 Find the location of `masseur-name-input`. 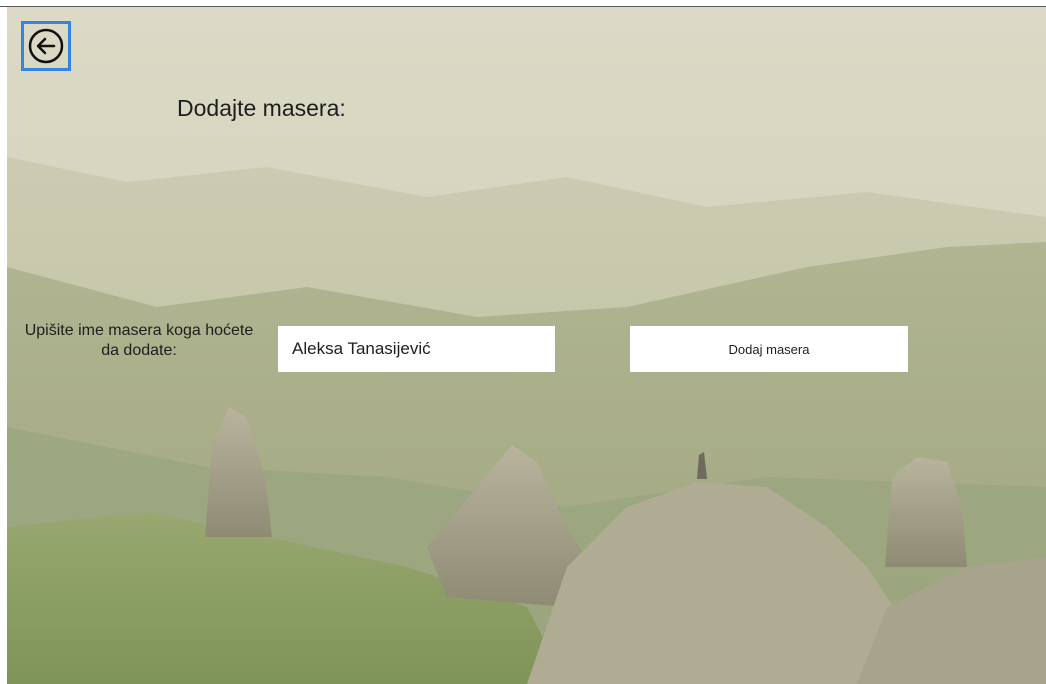

masseur-name-input is located at coordinates (416, 349).